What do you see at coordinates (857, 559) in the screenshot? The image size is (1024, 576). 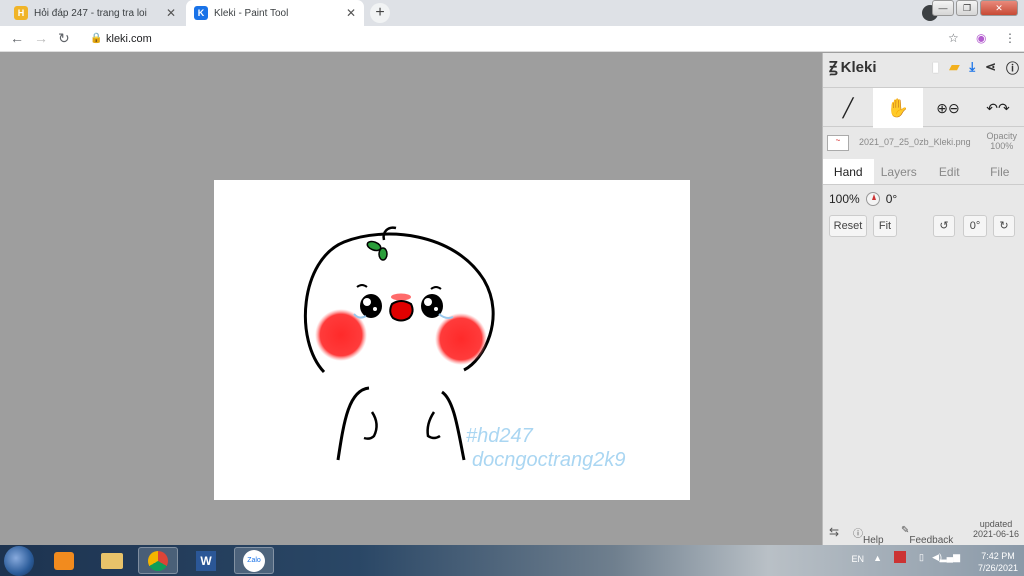 I see `language-indicator: EN` at bounding box center [857, 559].